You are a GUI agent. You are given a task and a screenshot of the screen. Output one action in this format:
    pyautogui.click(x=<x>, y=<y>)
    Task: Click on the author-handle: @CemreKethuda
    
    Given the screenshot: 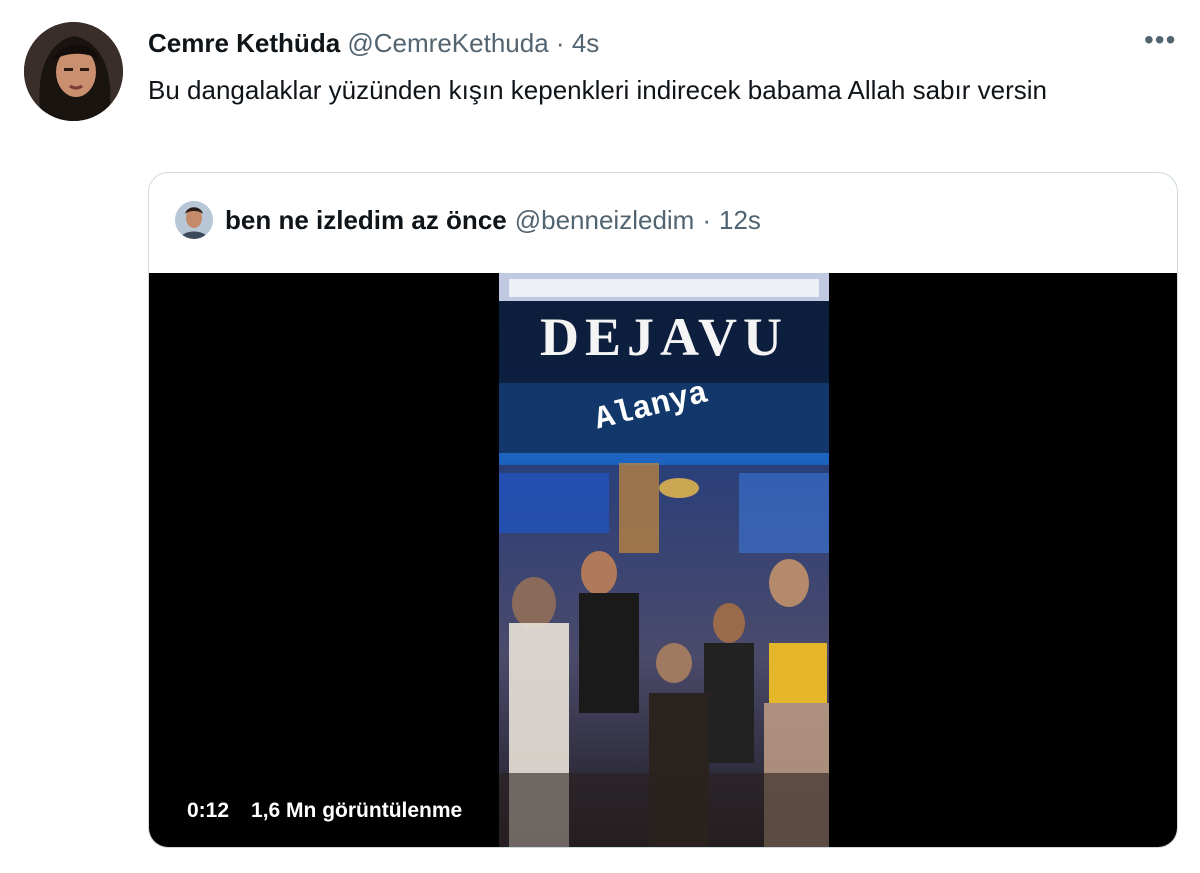 What is the action you would take?
    pyautogui.click(x=447, y=43)
    